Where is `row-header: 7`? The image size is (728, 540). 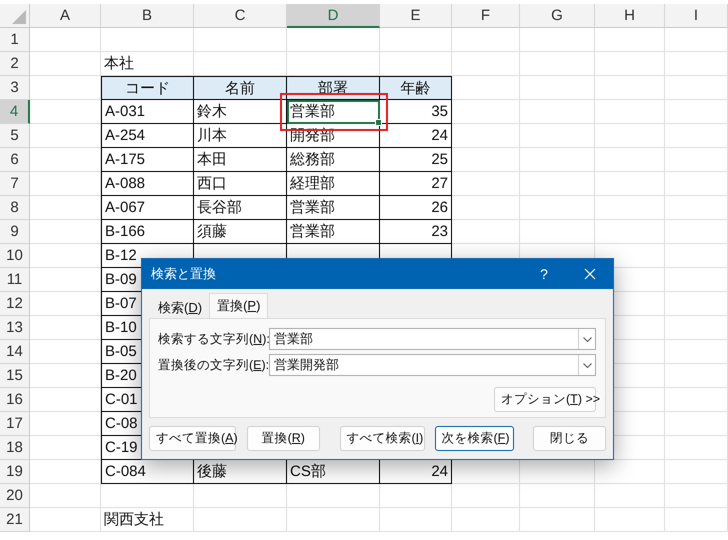
row-header: 7 is located at coordinates (15, 184).